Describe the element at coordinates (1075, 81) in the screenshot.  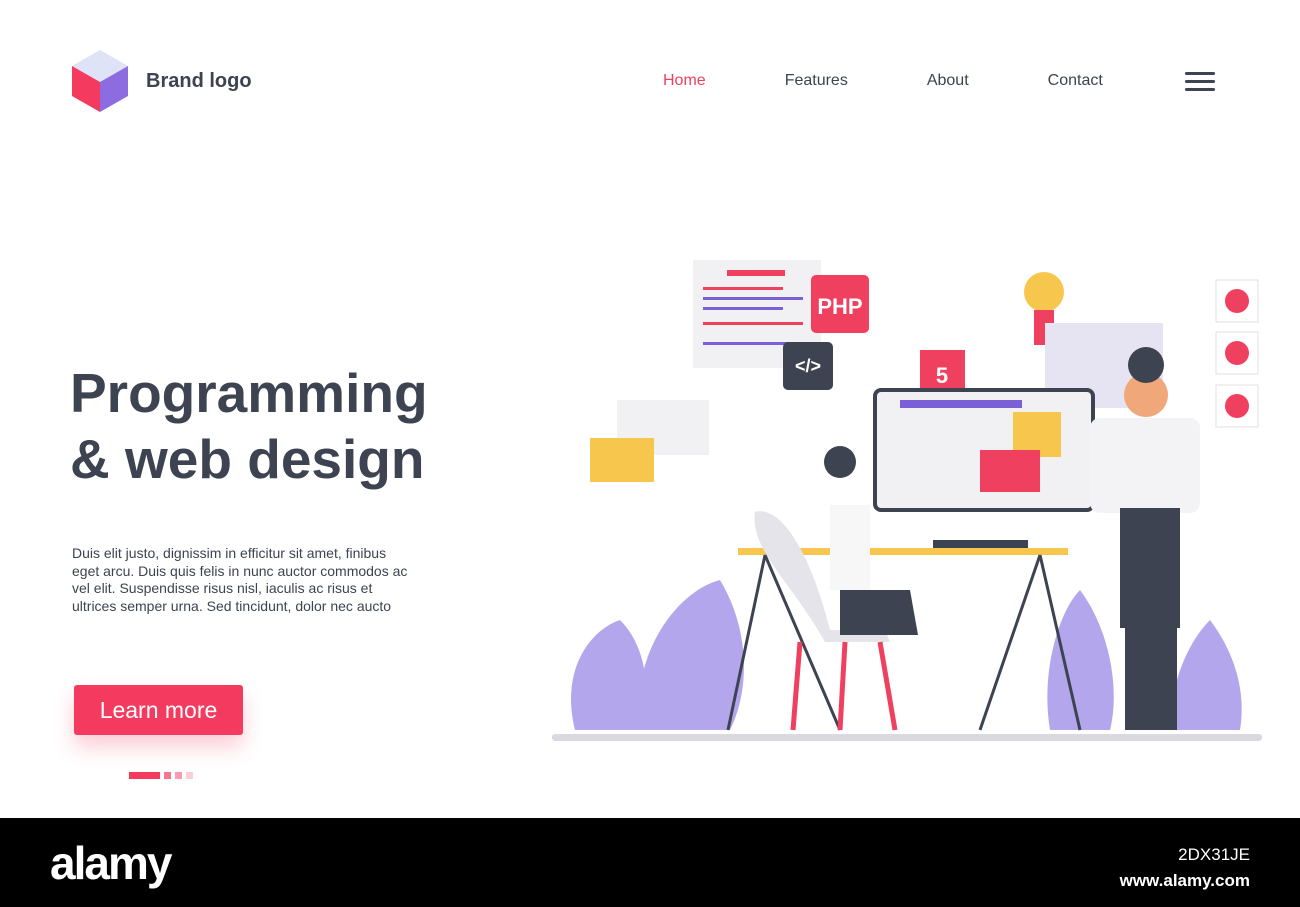
I see `nav-contact: Contact` at that location.